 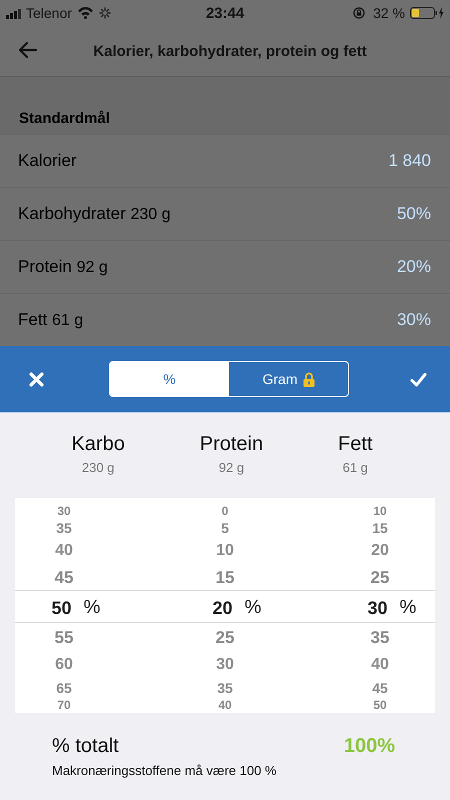 I want to click on padlock-icon, so click(x=308, y=379).